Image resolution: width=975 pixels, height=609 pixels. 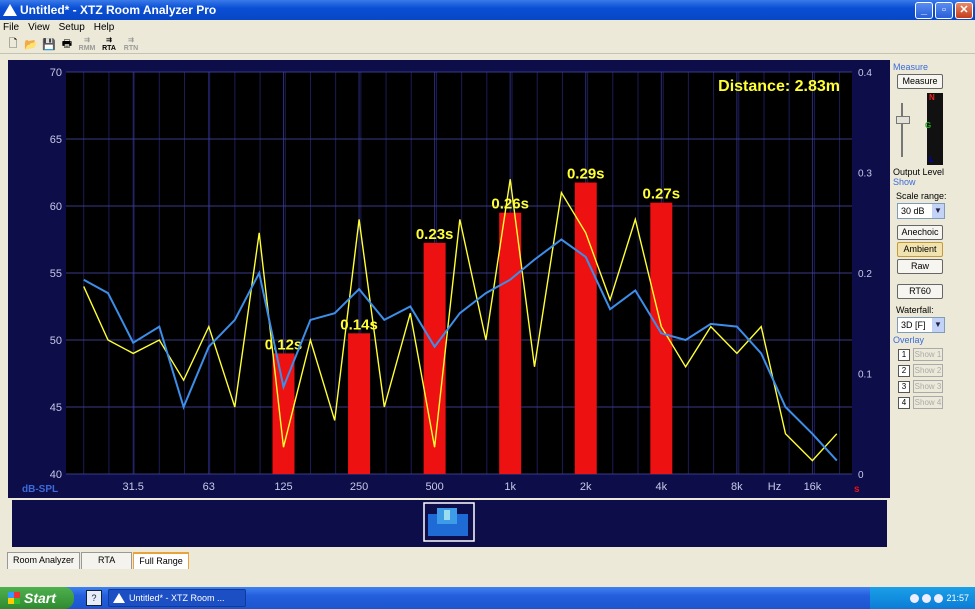 I want to click on scale-range-label: Scale range:, so click(x=921, y=196).